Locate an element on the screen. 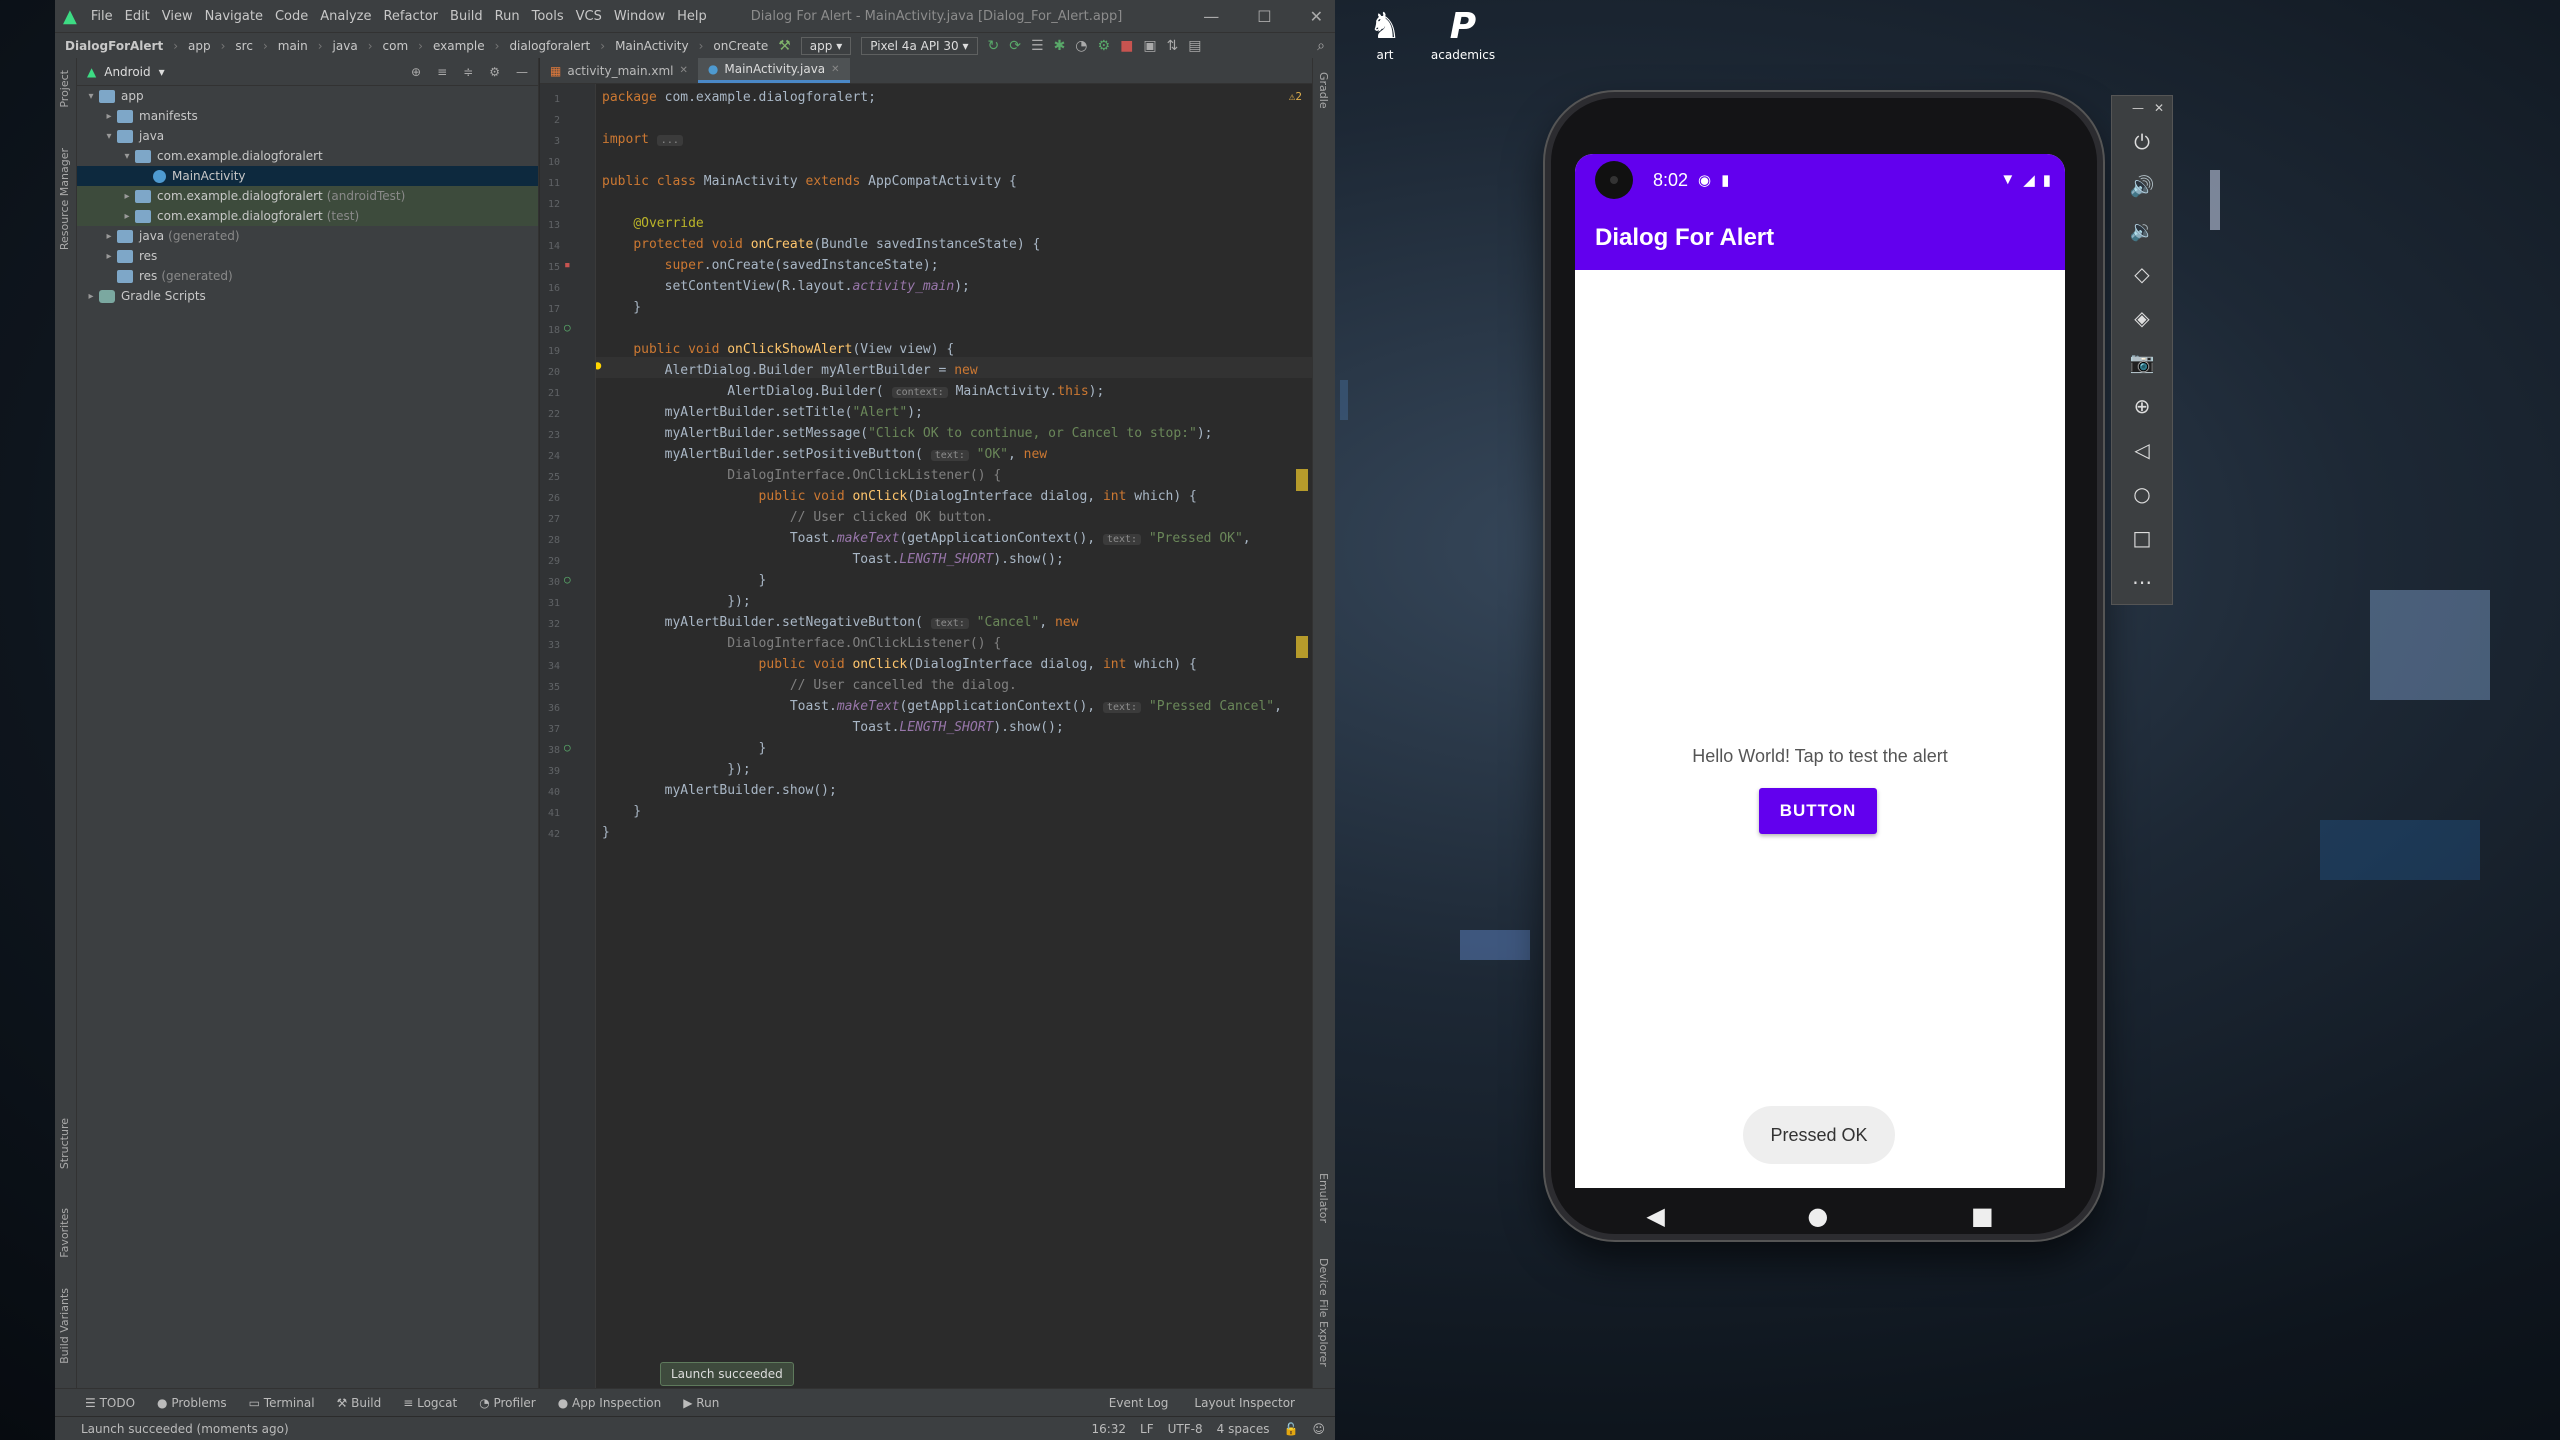 The image size is (2560, 1440). menu-item-view: View is located at coordinates (177, 16).